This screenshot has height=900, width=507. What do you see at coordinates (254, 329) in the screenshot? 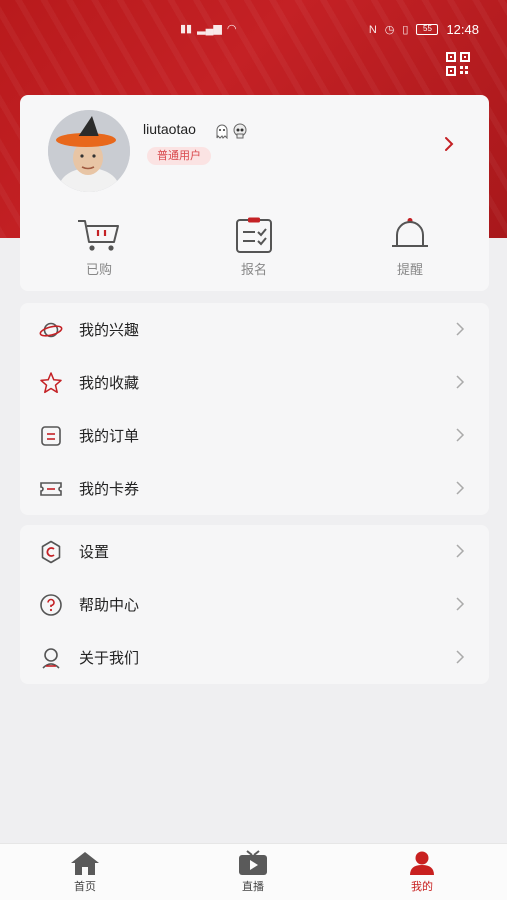
I see `menu-item-interests: 我的兴趣` at bounding box center [254, 329].